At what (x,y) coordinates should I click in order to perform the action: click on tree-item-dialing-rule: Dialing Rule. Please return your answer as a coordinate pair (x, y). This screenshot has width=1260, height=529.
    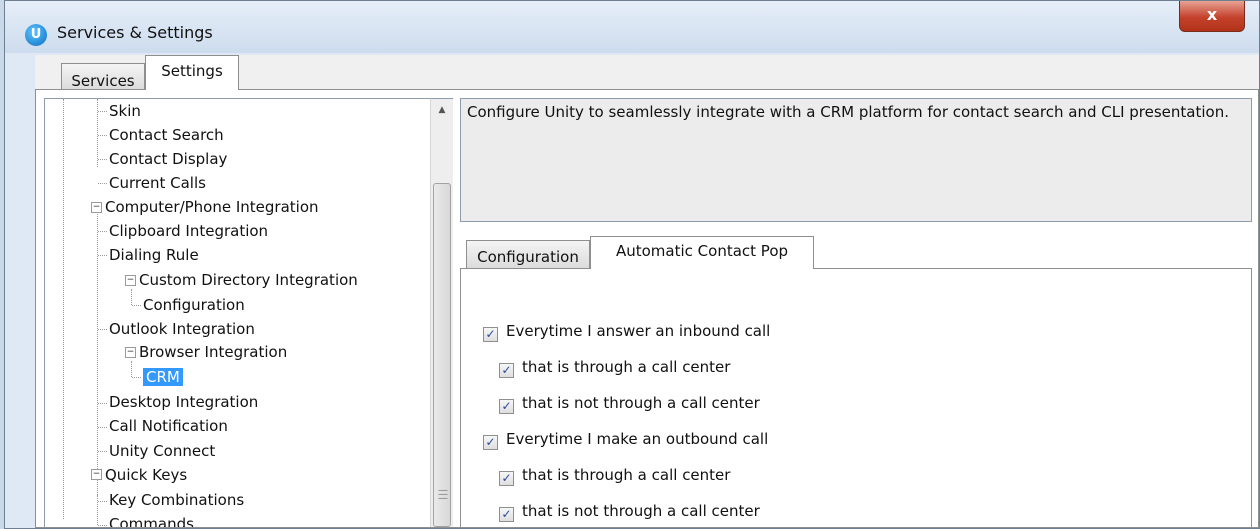
    Looking at the image, I should click on (154, 255).